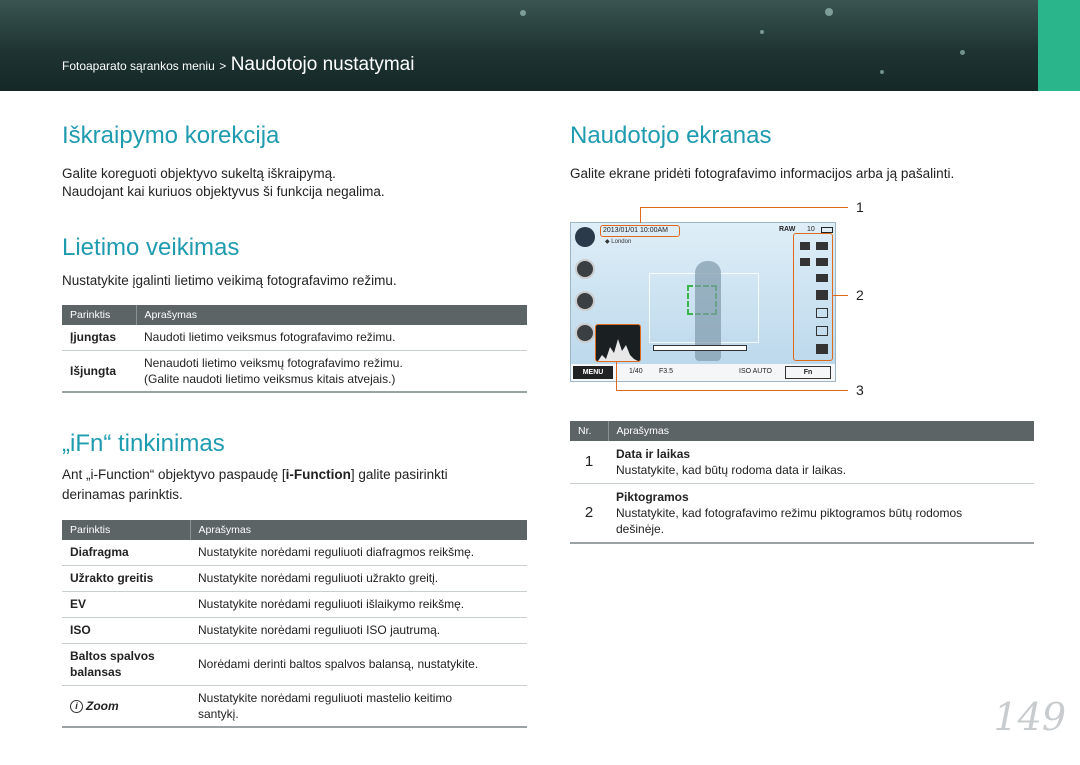 This screenshot has width=1080, height=765. What do you see at coordinates (585, 301) in the screenshot?
I see `scene-icon` at bounding box center [585, 301].